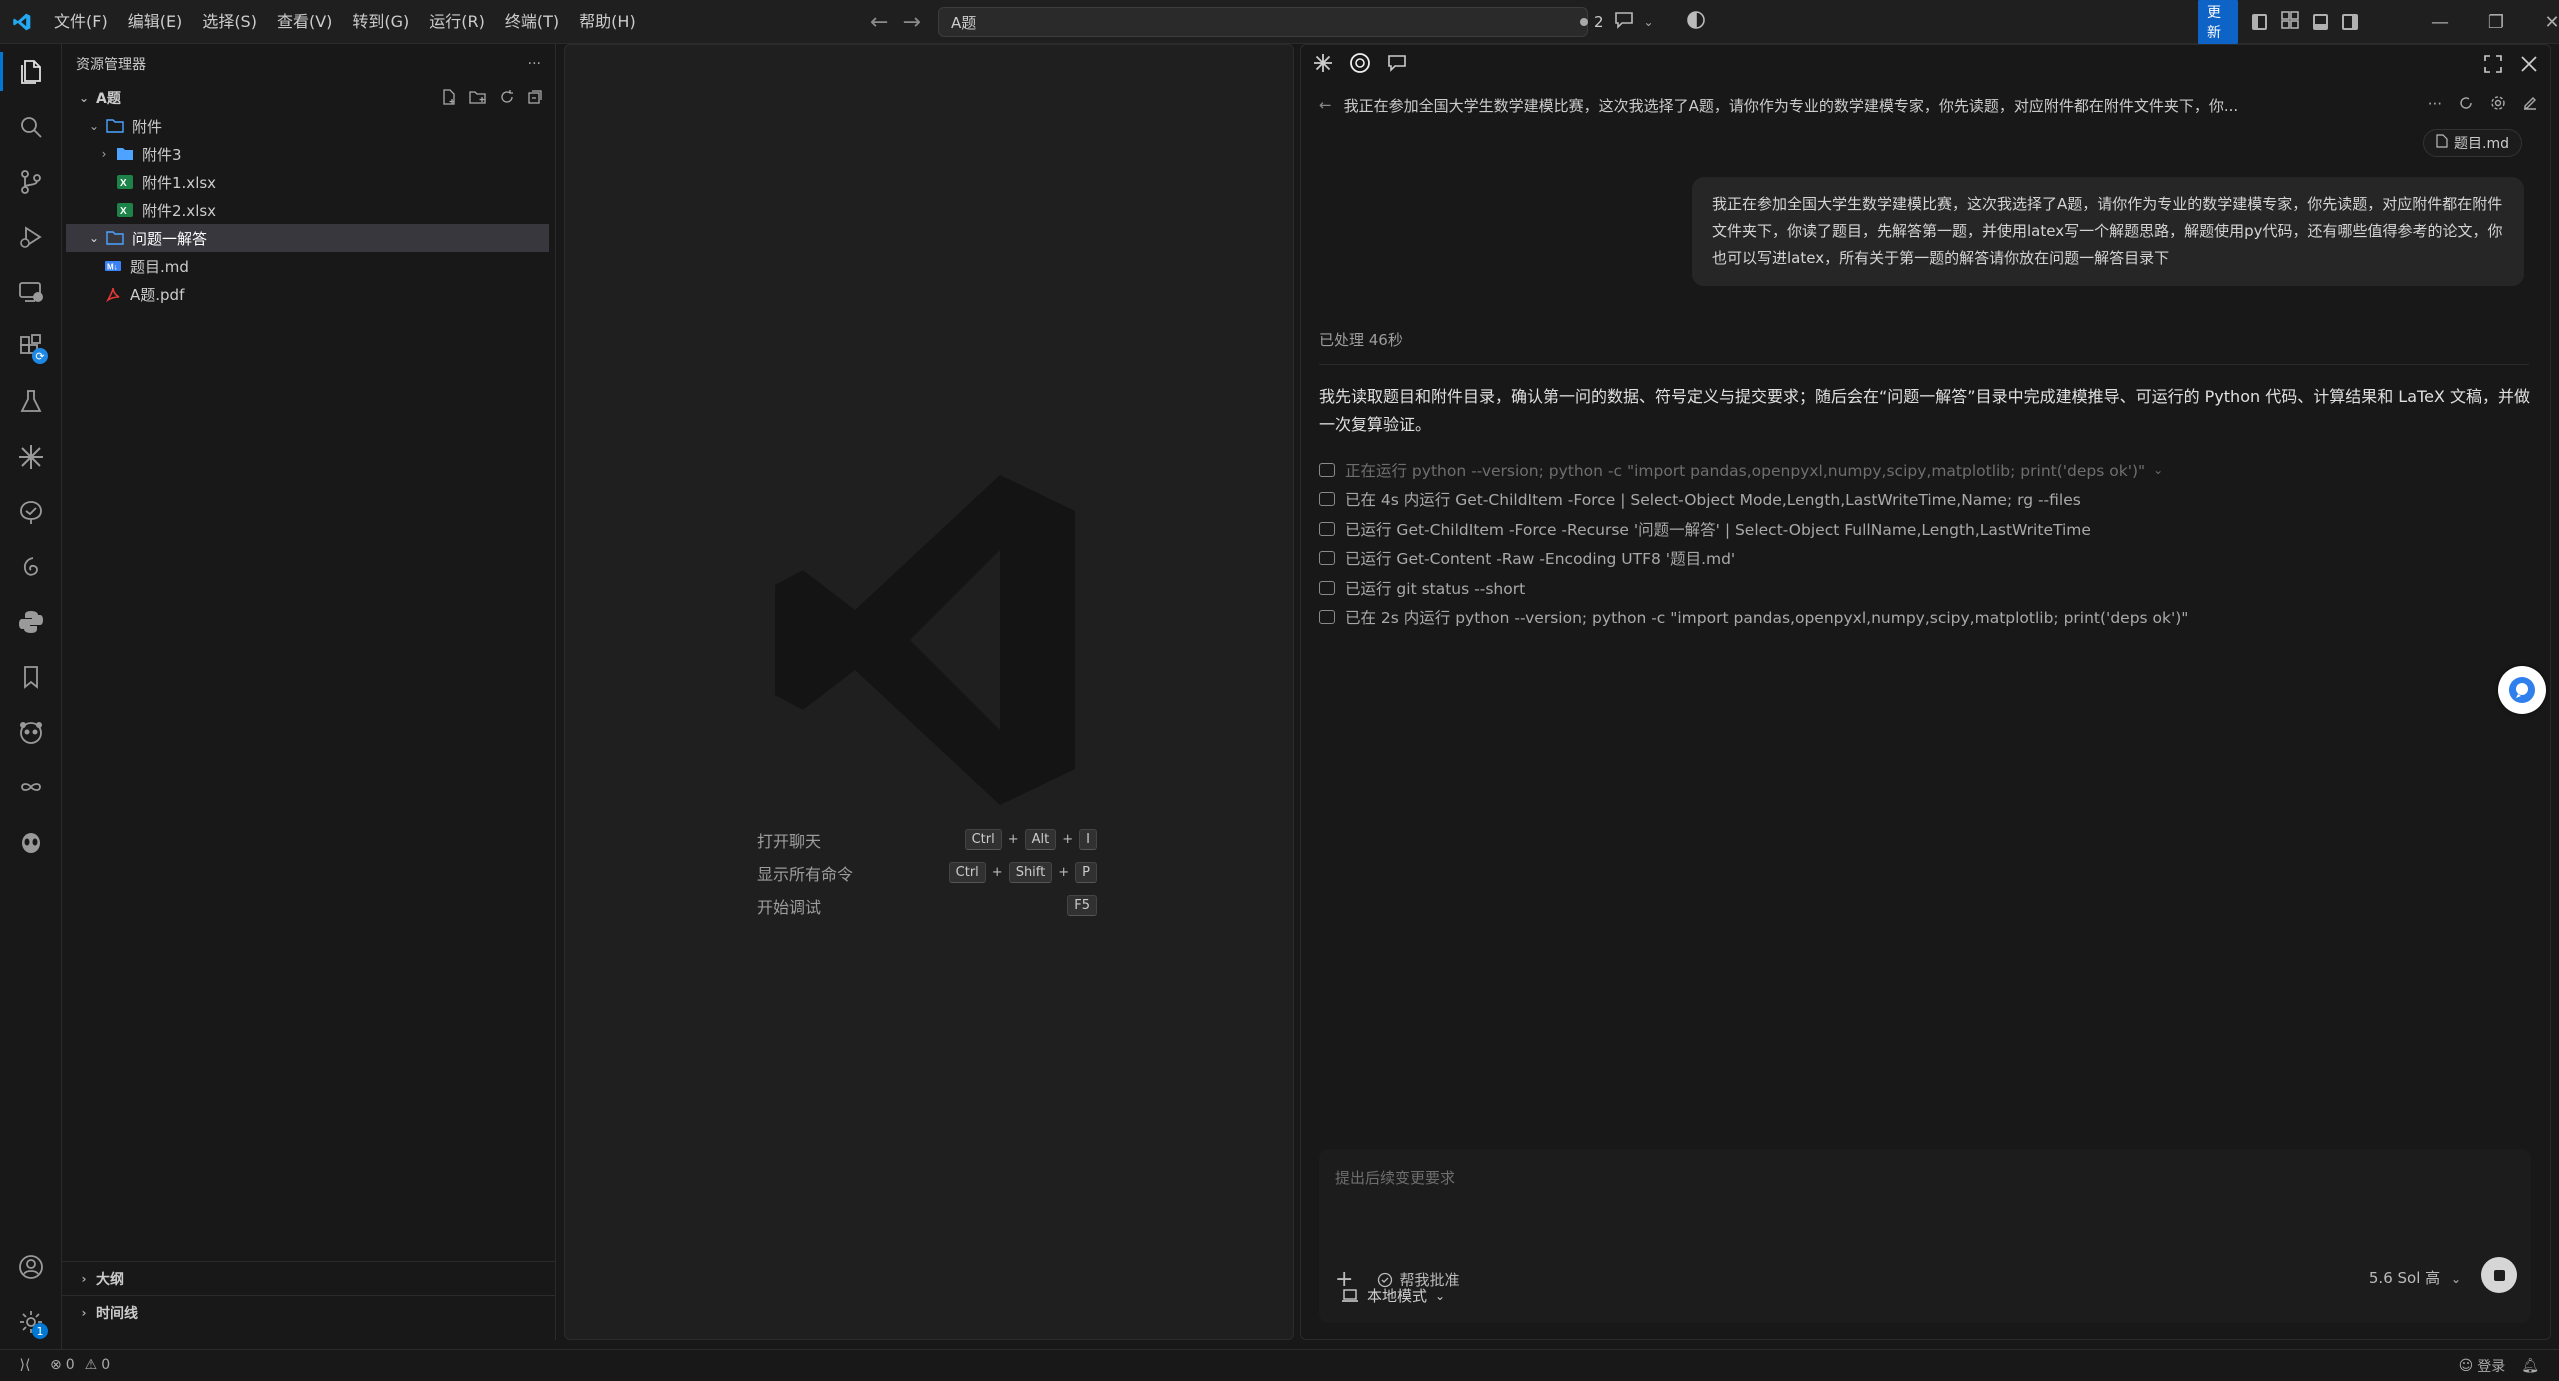 The image size is (2559, 1381). Describe the element at coordinates (31, 181) in the screenshot. I see `source-control-icon` at that location.